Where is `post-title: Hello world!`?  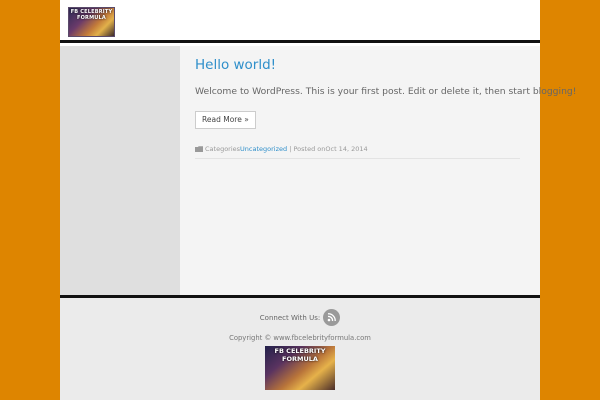 post-title: Hello world! is located at coordinates (235, 65).